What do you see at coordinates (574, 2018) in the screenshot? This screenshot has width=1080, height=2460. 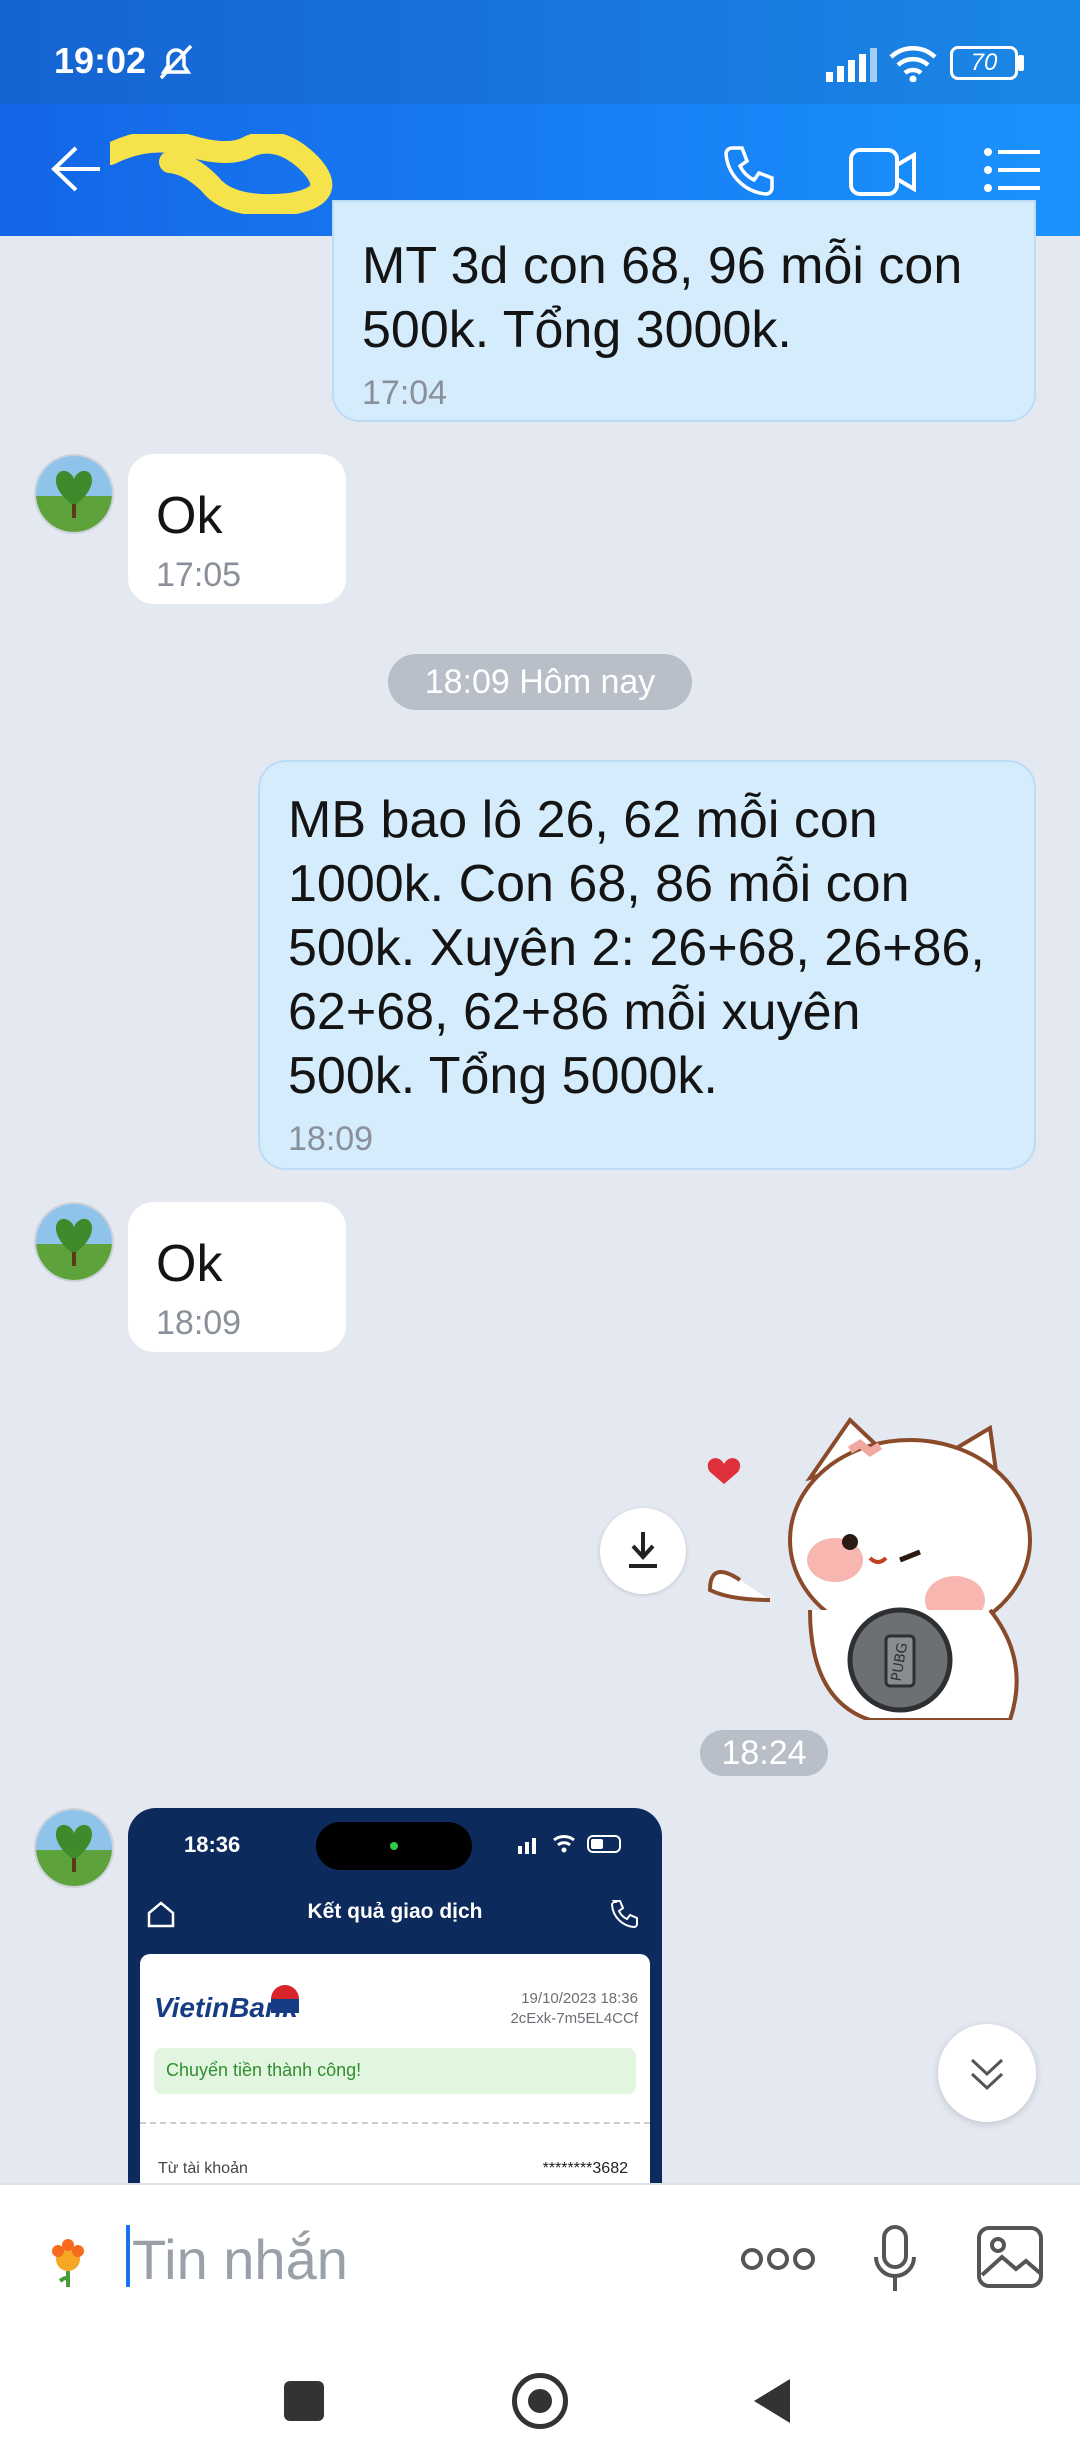 I see `receipt-ref: 2cExk-7m5EL4CCf` at bounding box center [574, 2018].